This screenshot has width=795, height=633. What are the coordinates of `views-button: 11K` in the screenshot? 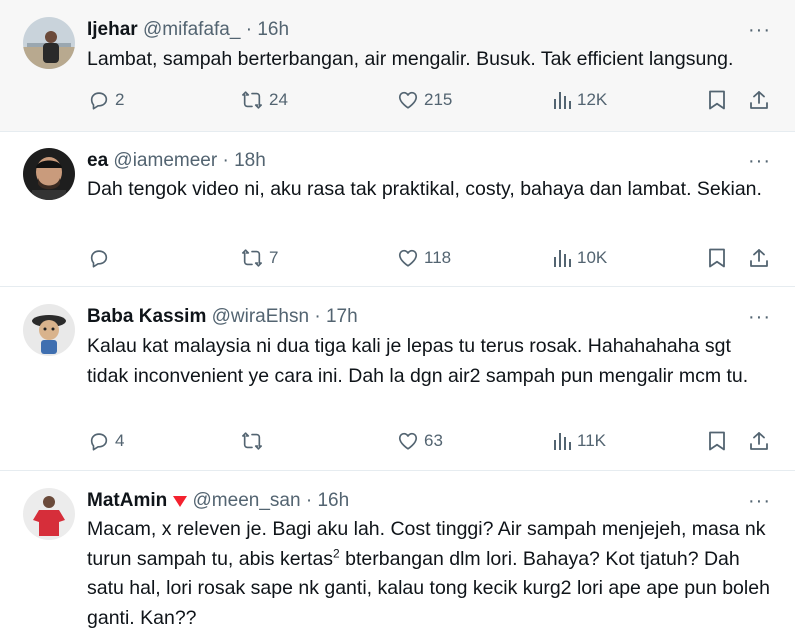 It's located at (579, 441).